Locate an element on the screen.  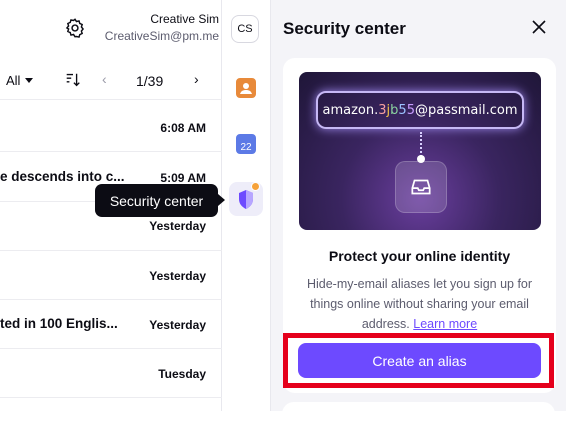
sort-icon is located at coordinates (73, 80).